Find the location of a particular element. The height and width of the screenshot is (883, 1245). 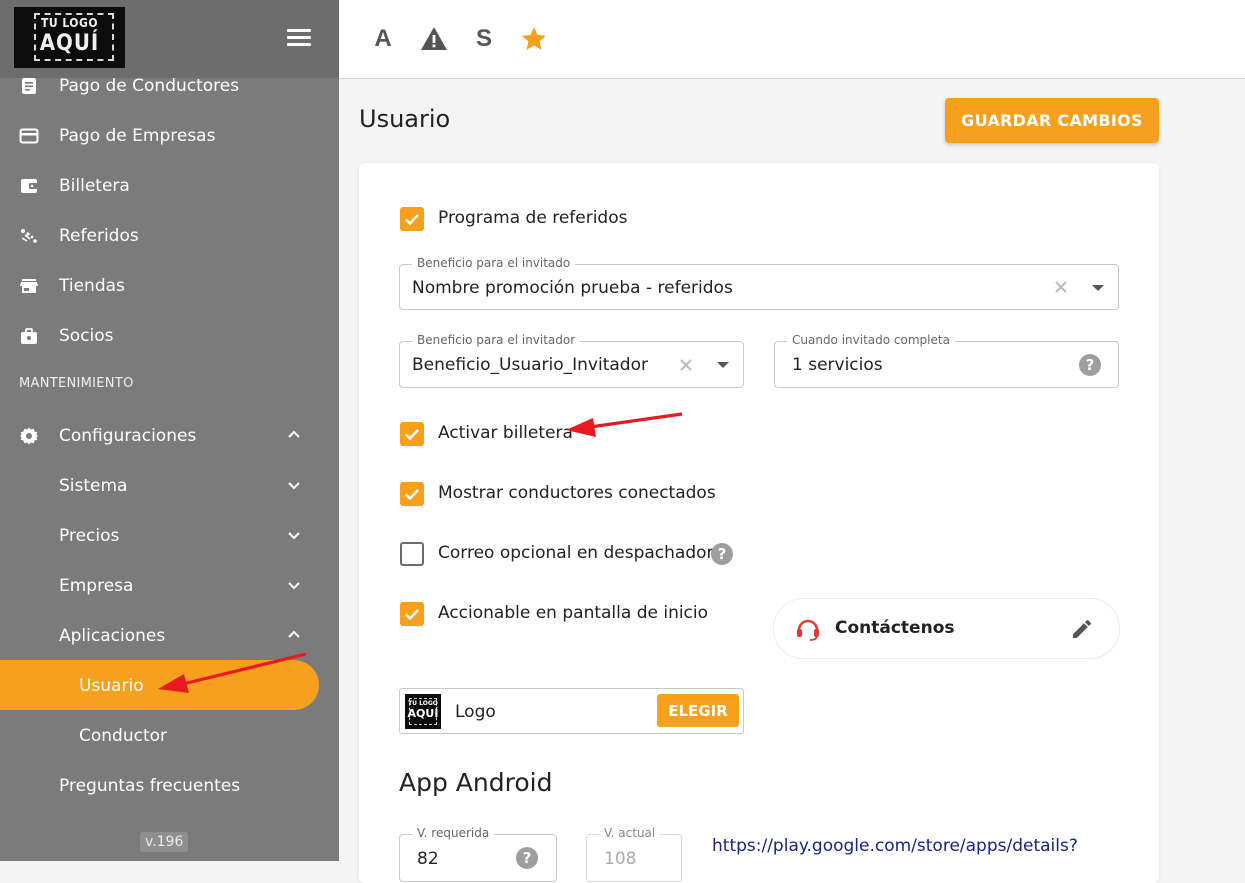

sidebar-item-label: Conductor is located at coordinates (123, 736).